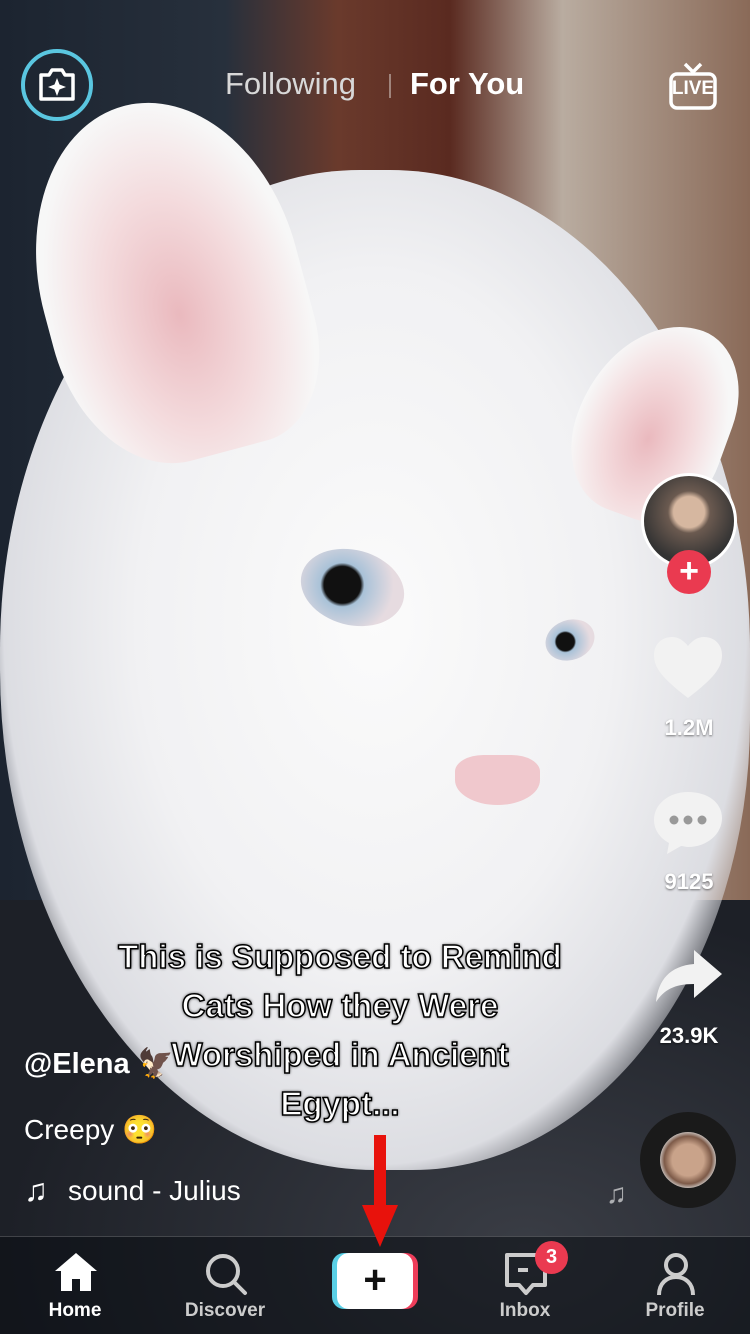 The image size is (750, 1334). Describe the element at coordinates (689, 727) in the screenshot. I see `like-count: 1.2M` at that location.